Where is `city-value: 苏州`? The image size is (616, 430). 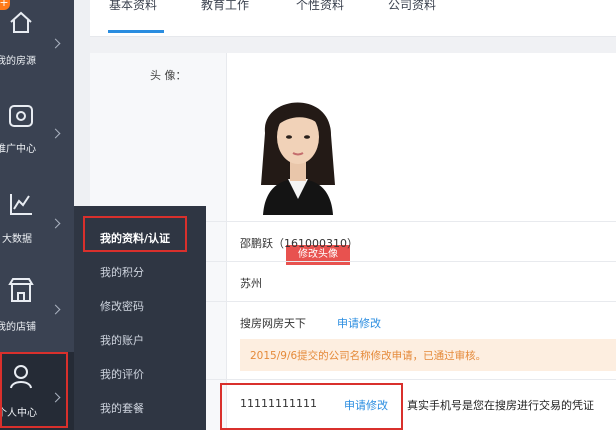
city-value: 苏州 is located at coordinates (251, 283).